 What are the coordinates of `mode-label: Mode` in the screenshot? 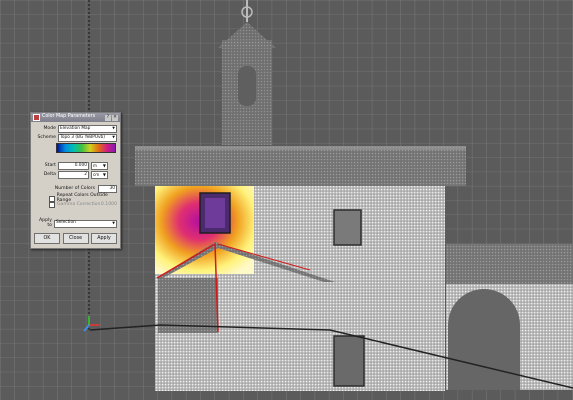 It's located at (49, 128).